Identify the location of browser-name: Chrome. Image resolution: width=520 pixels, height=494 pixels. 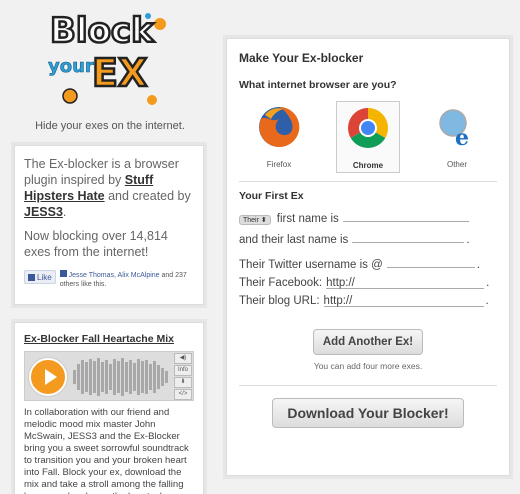
(368, 165).